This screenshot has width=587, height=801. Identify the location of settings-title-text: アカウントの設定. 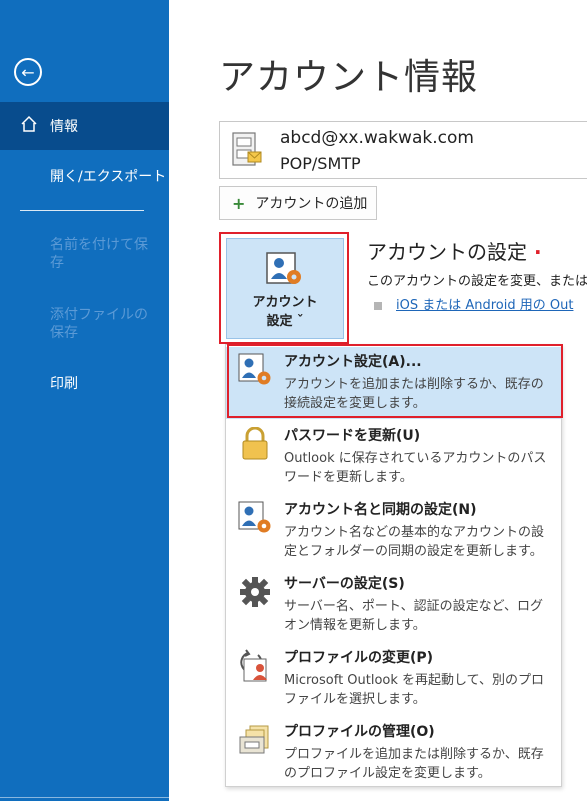
(447, 252).